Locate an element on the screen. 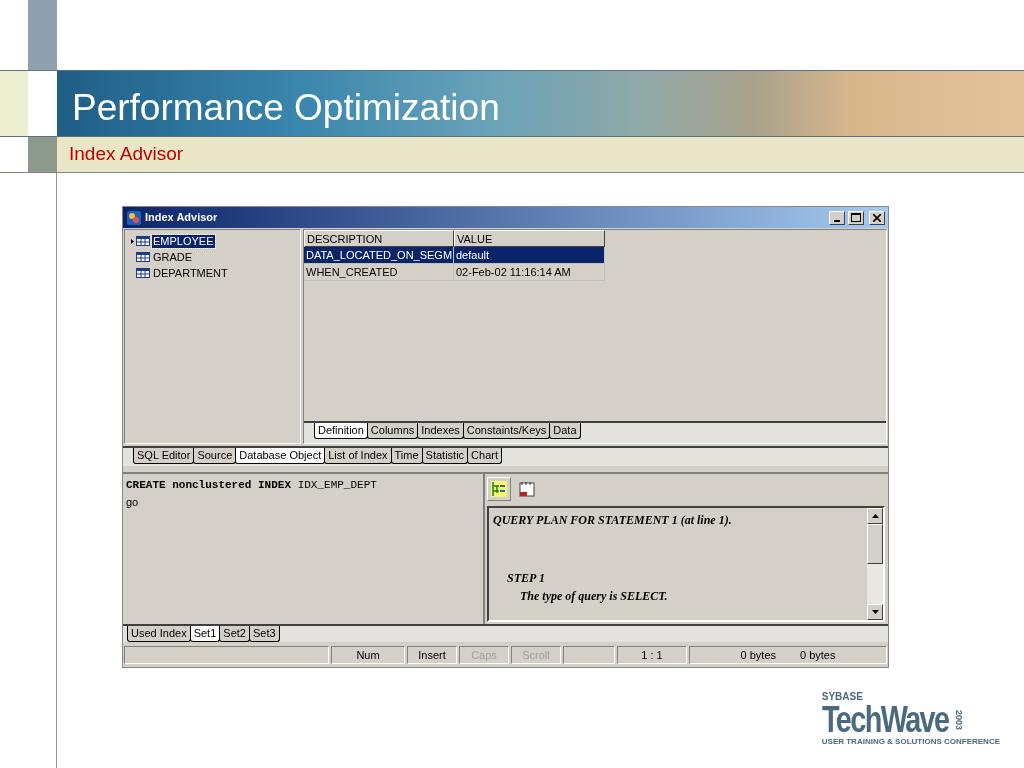 This screenshot has height=768, width=1024. toolbar-button is located at coordinates (499, 489).